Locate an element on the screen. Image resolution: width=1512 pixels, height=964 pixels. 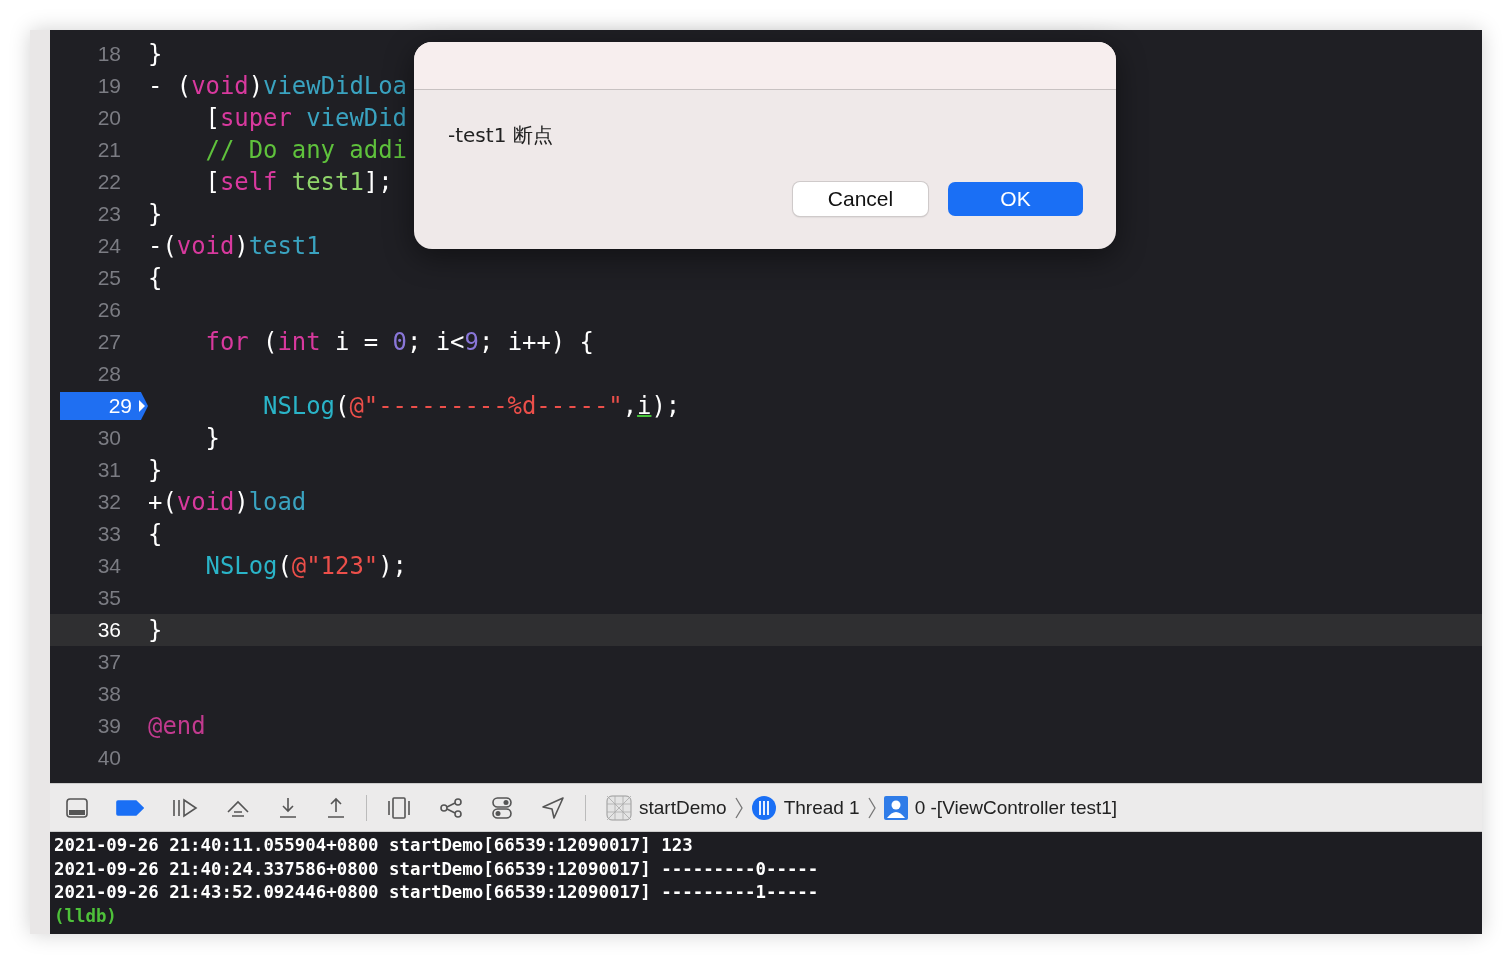
line-number: 25 is located at coordinates (109, 278).